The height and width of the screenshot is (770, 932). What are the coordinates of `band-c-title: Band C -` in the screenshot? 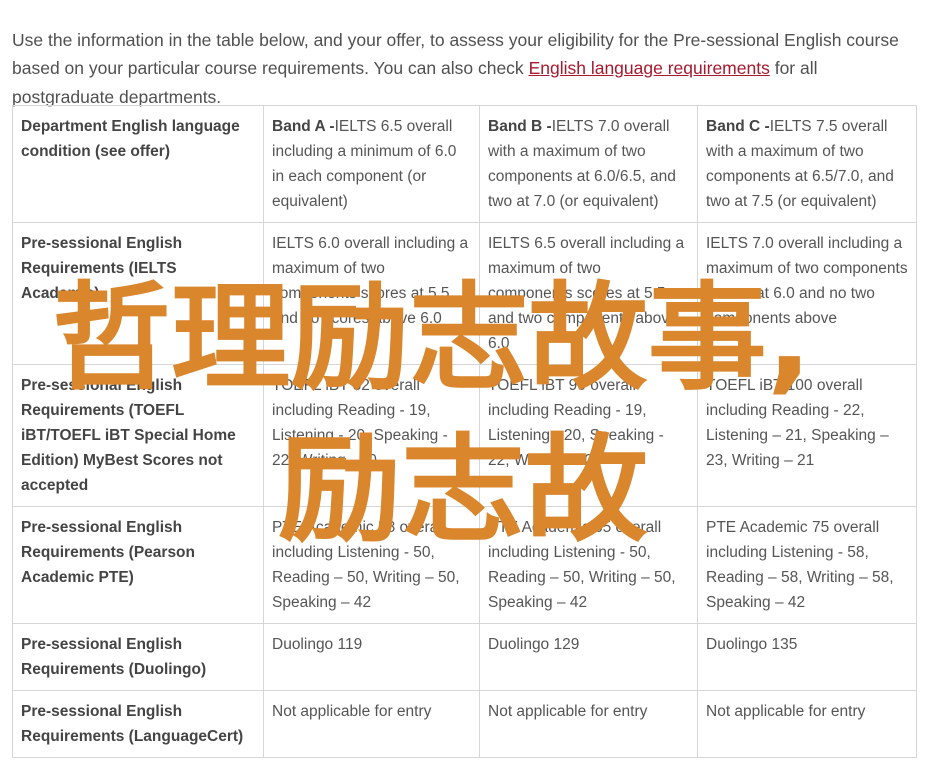 It's located at (738, 126).